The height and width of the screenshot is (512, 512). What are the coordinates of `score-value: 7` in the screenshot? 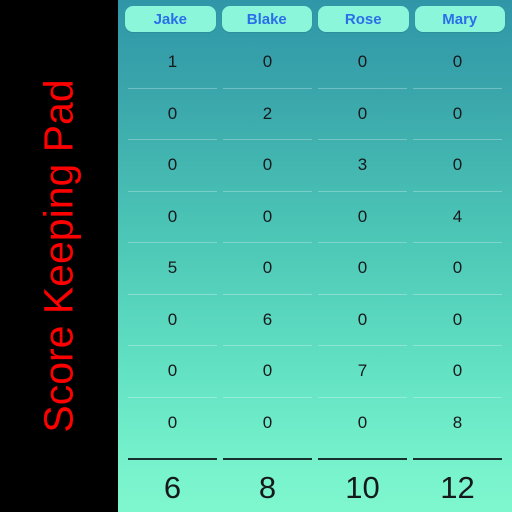 It's located at (362, 371).